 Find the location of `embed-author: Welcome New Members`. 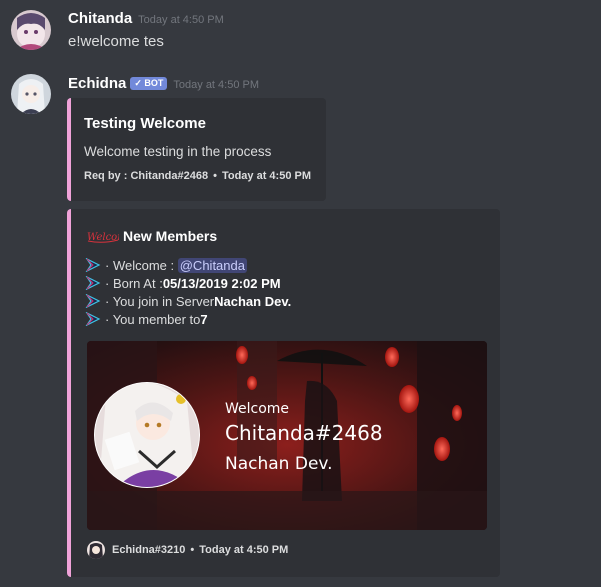

embed-author: Welcome New Members is located at coordinates (152, 236).